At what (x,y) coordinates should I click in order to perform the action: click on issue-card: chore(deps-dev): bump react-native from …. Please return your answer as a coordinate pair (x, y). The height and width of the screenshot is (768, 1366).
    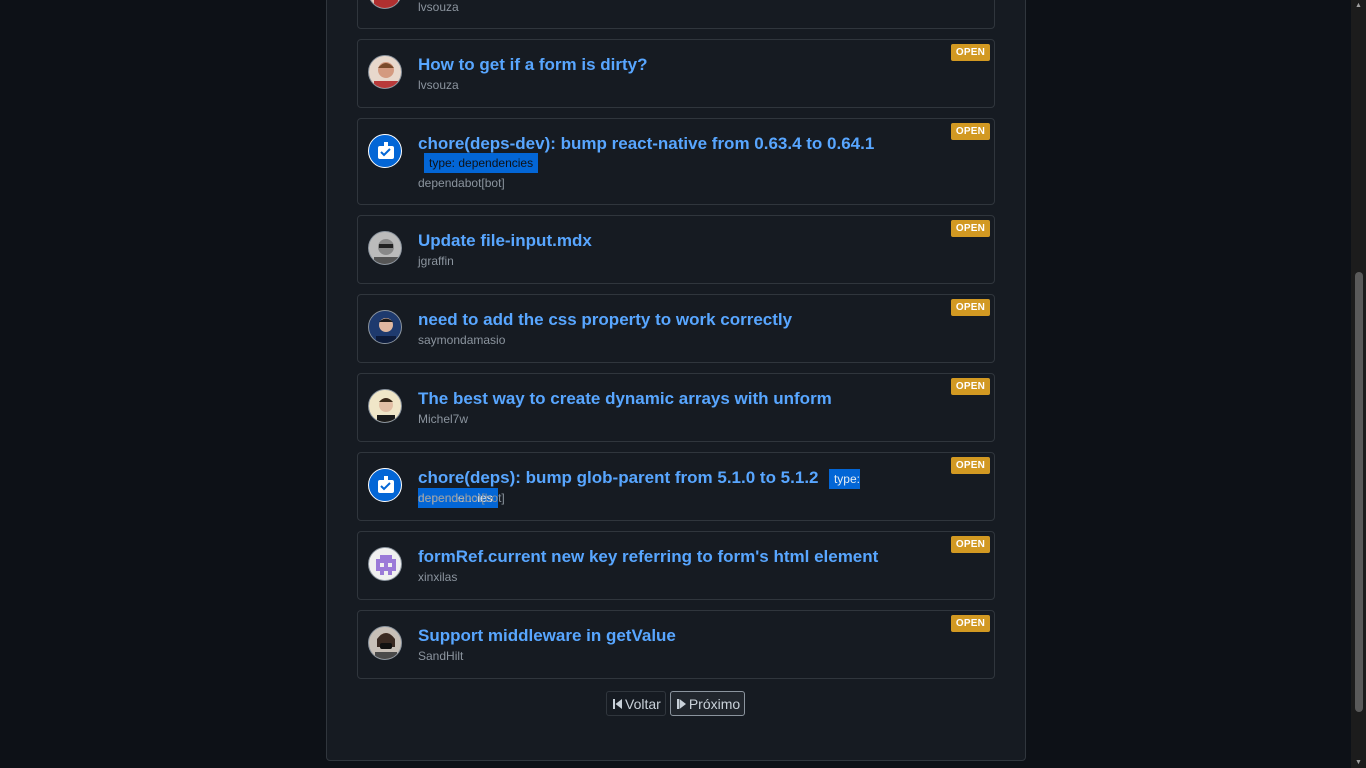
    Looking at the image, I should click on (676, 161).